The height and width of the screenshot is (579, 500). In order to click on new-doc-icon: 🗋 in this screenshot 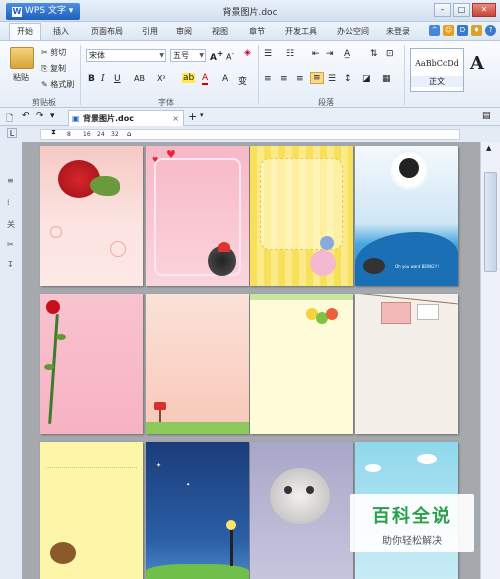, I will do `click(9, 119)`.